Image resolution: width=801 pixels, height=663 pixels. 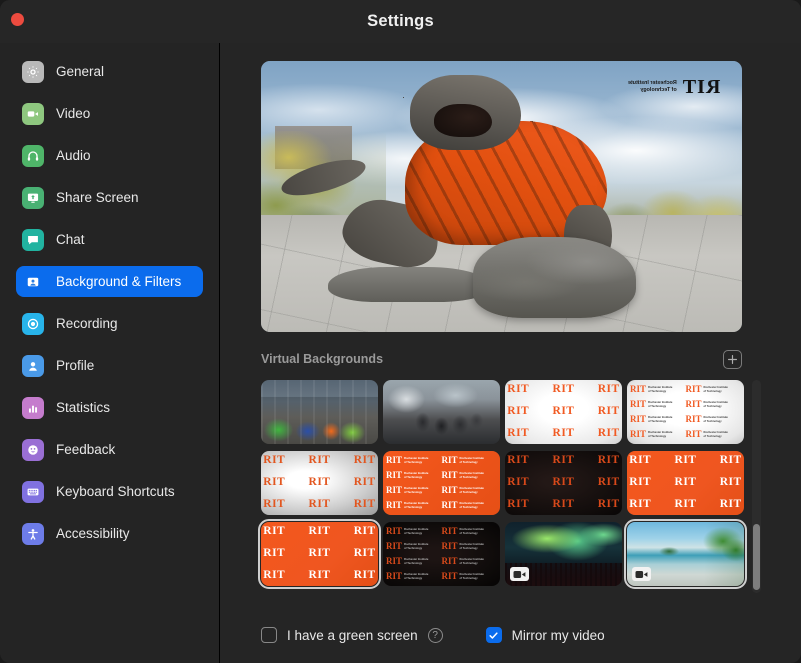 What do you see at coordinates (352, 635) in the screenshot?
I see `green-screen-option: I have a green screen ?` at bounding box center [352, 635].